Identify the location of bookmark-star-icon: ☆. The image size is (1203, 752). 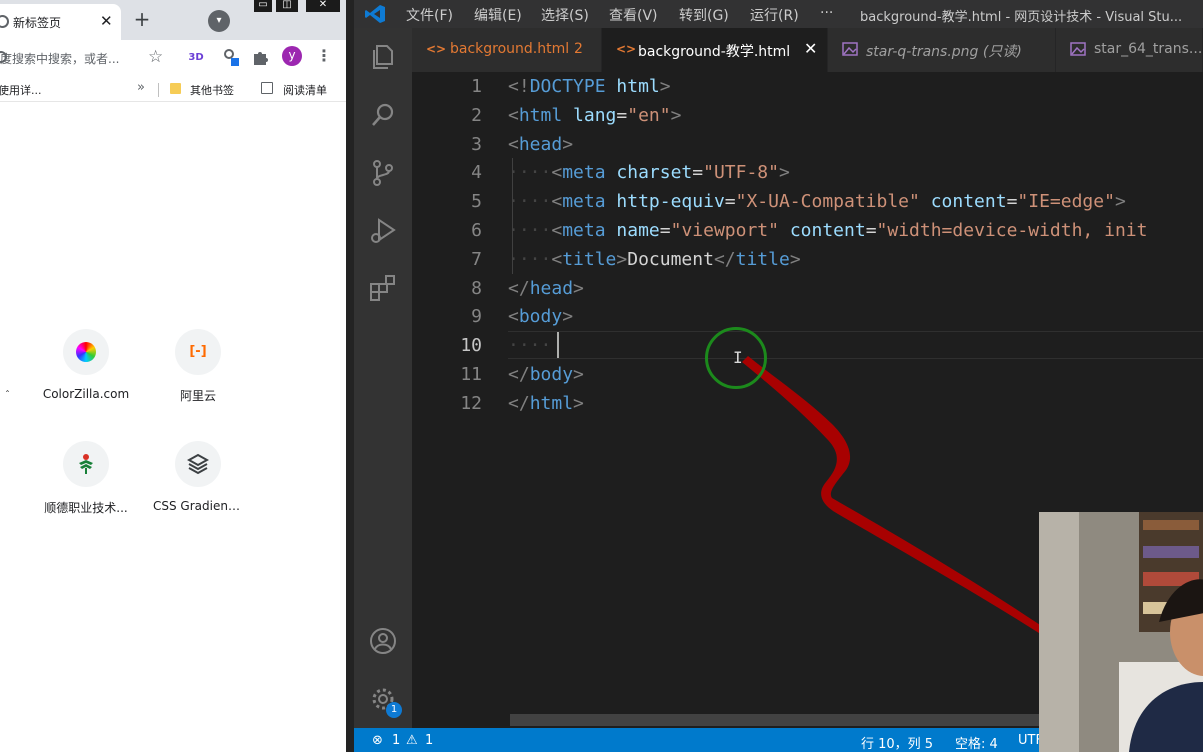
(155, 57).